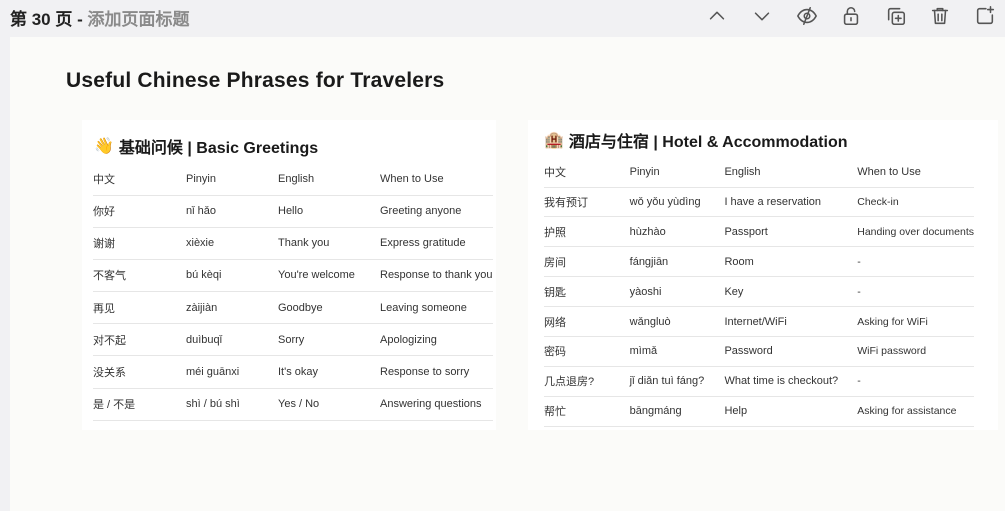 The width and height of the screenshot is (1005, 511). What do you see at coordinates (554, 140) in the screenshot?
I see `hotel-icon: 🏨` at bounding box center [554, 140].